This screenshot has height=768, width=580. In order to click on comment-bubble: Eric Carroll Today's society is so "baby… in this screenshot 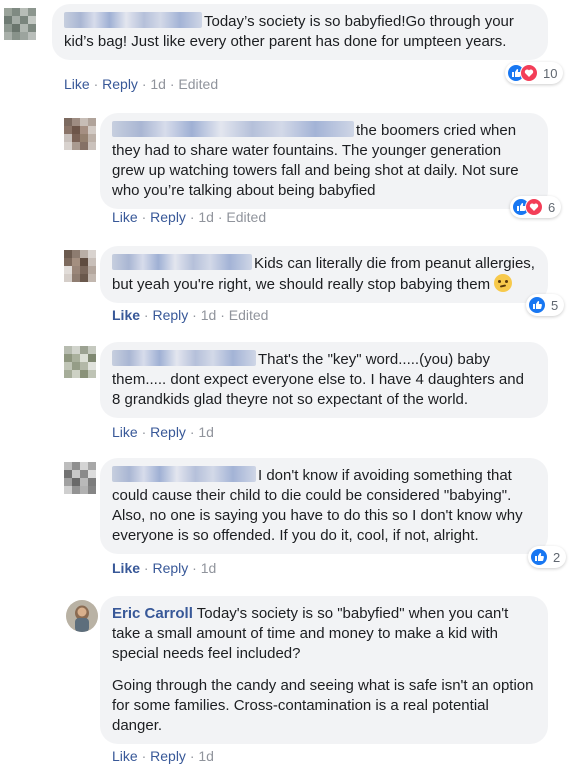, I will do `click(324, 670)`.